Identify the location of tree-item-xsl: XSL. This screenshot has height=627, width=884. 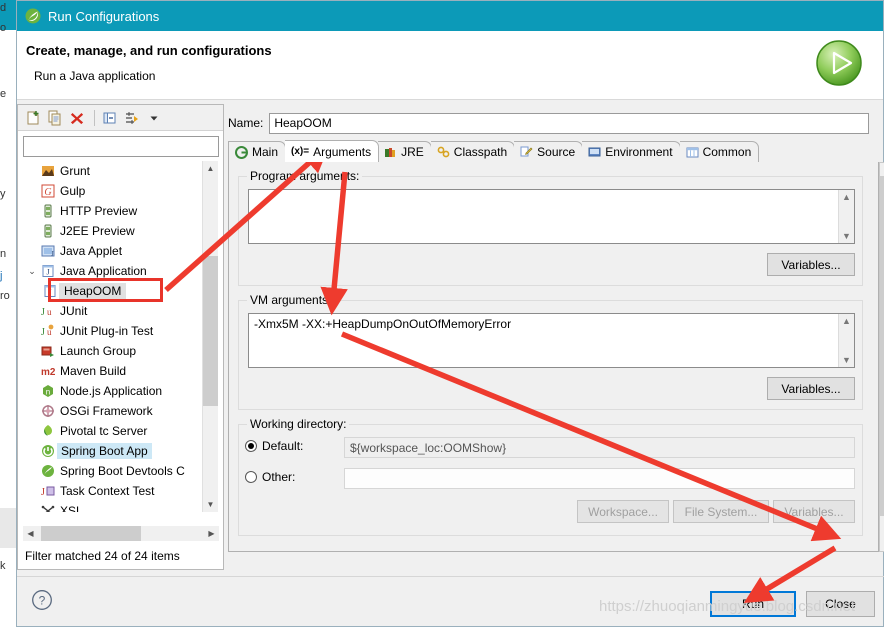
(121, 506).